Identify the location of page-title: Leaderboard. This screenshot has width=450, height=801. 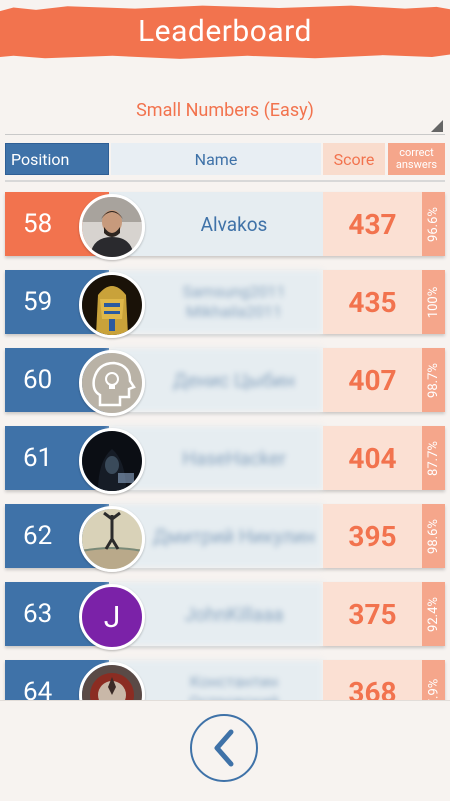
(225, 31).